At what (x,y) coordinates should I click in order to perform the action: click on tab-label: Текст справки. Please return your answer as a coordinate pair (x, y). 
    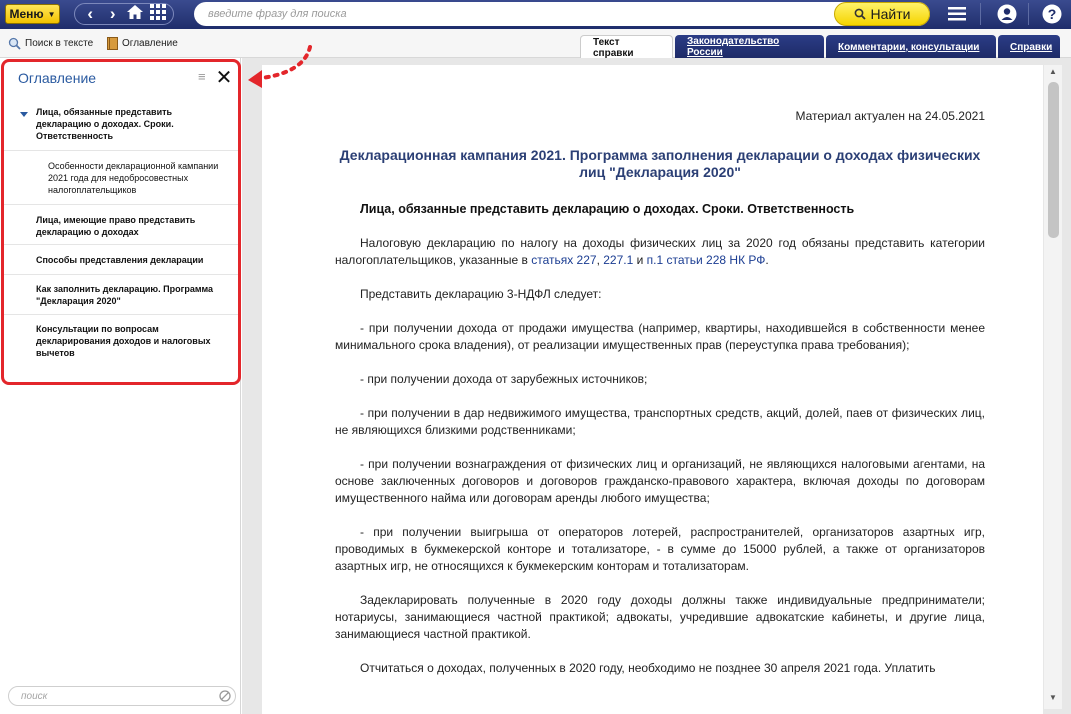
    Looking at the image, I should click on (613, 47).